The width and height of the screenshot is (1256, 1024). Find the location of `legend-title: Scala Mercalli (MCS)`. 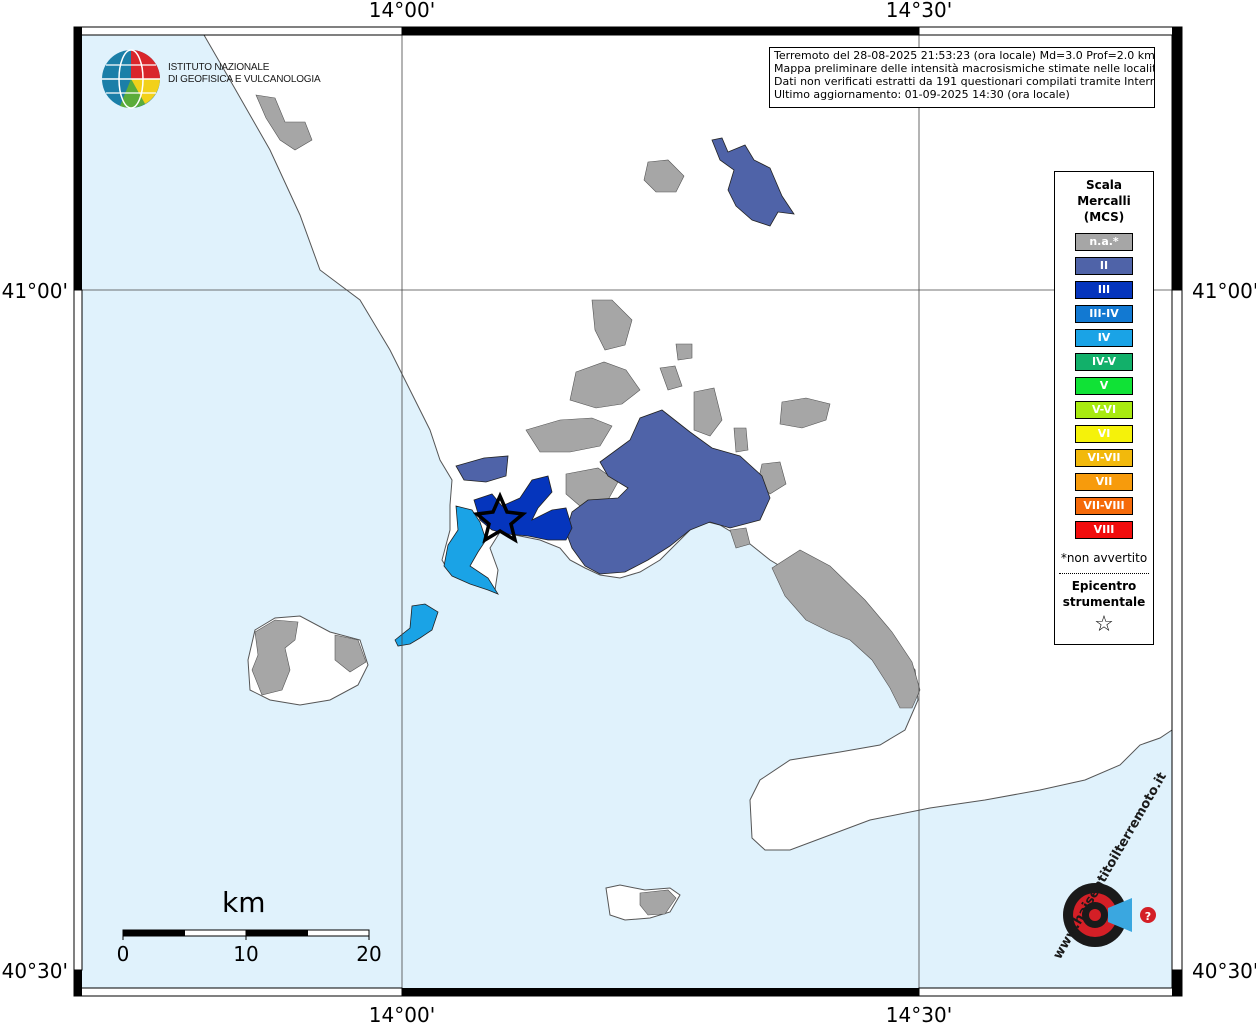

legend-title: Scala Mercalli (MCS) is located at coordinates (1104, 201).